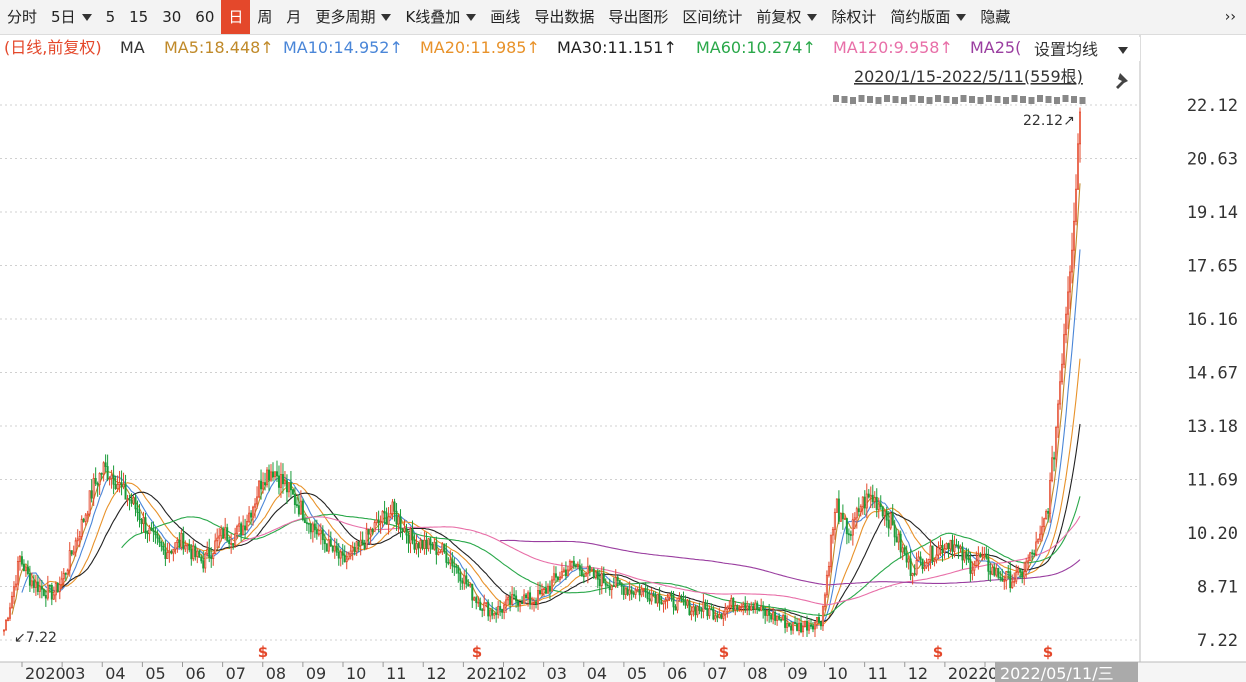  Describe the element at coordinates (353, 17) in the screenshot. I see `toolbar-item-9: 更多周期` at that location.